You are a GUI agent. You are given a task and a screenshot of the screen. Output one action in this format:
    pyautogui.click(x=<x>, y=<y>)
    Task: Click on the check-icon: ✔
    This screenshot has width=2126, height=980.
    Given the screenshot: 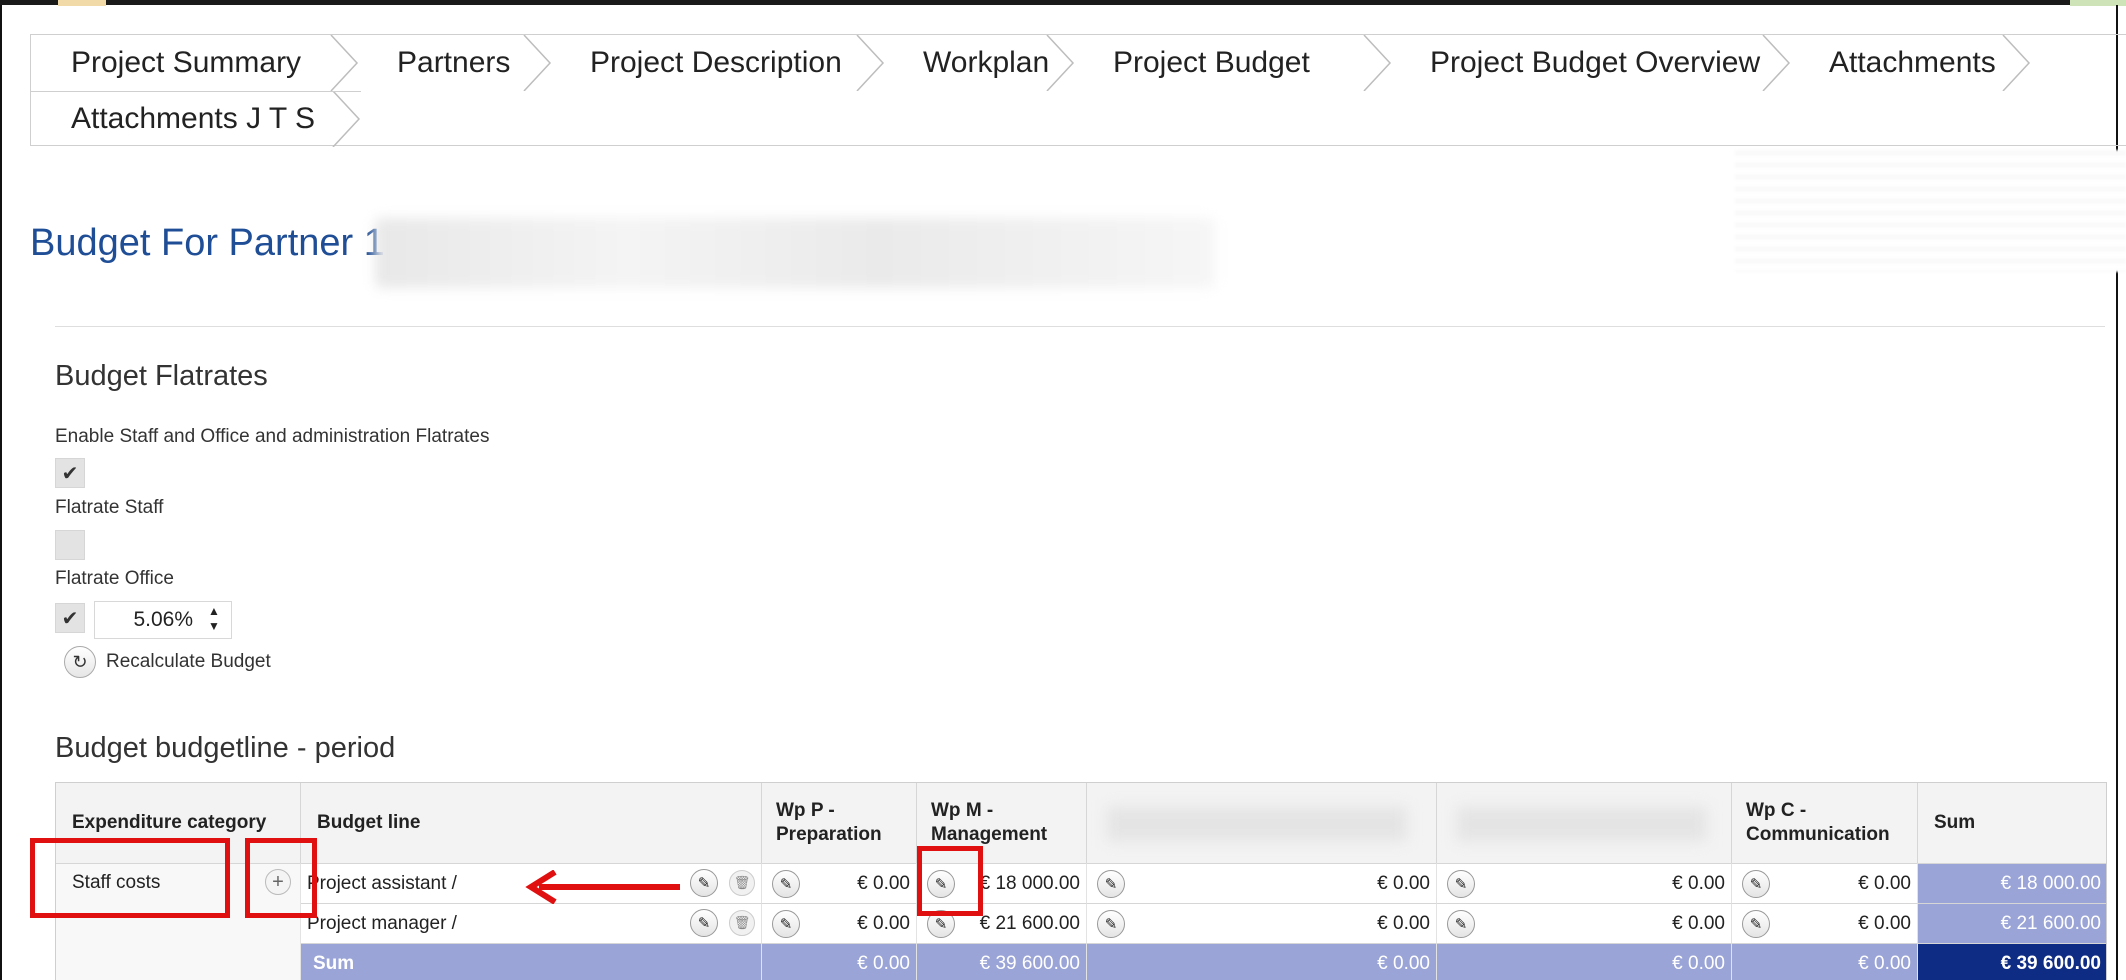 What is the action you would take?
    pyautogui.click(x=70, y=473)
    